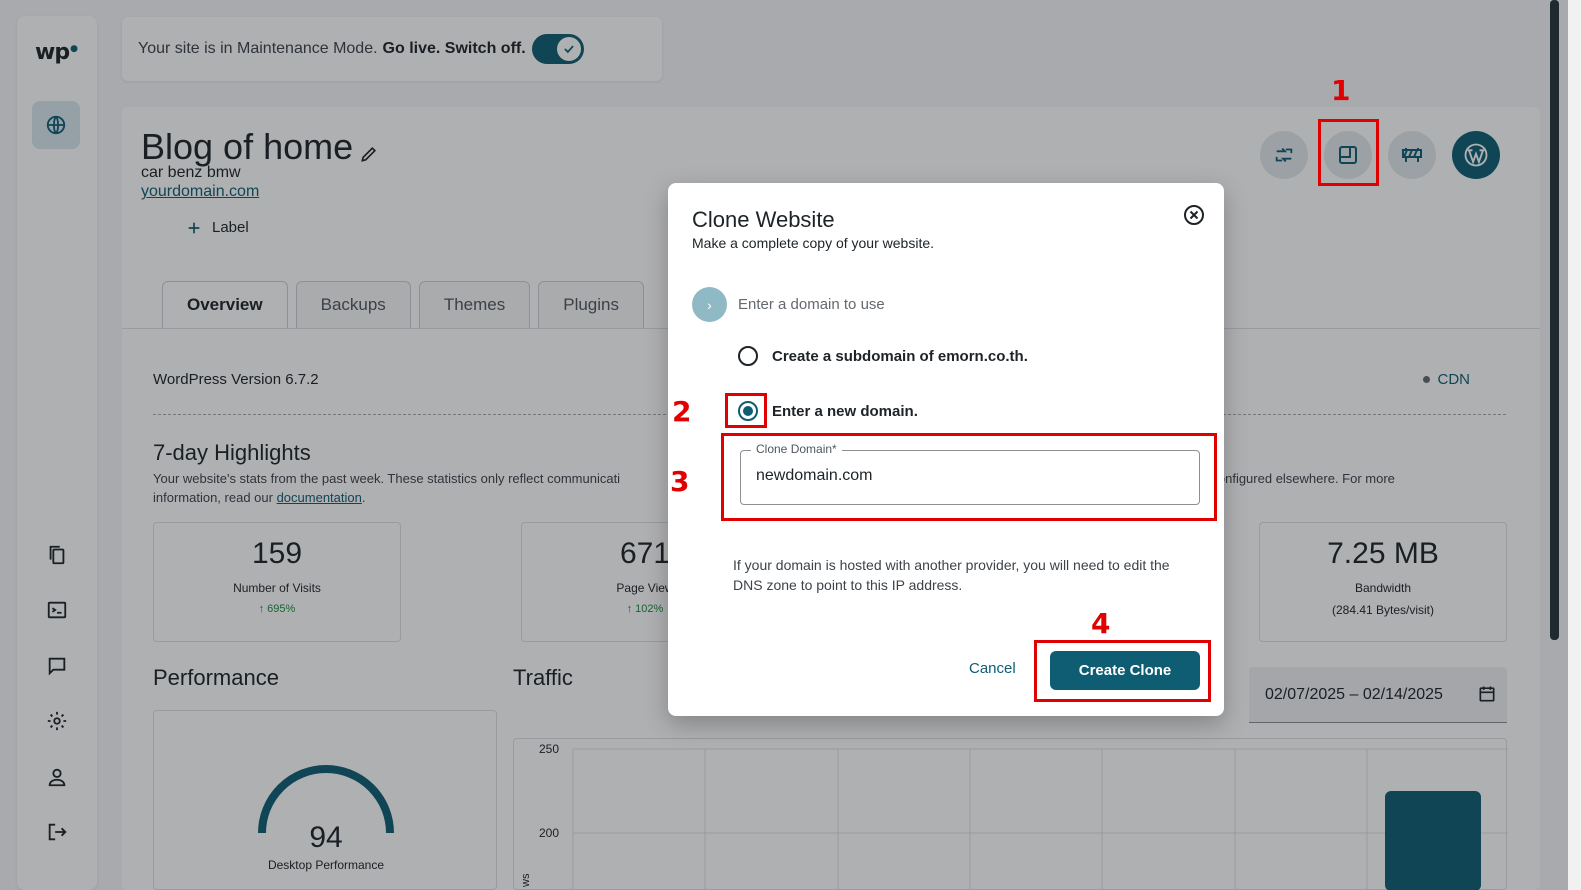 This screenshot has width=1581, height=890. I want to click on annotation-box-radio, so click(746, 410).